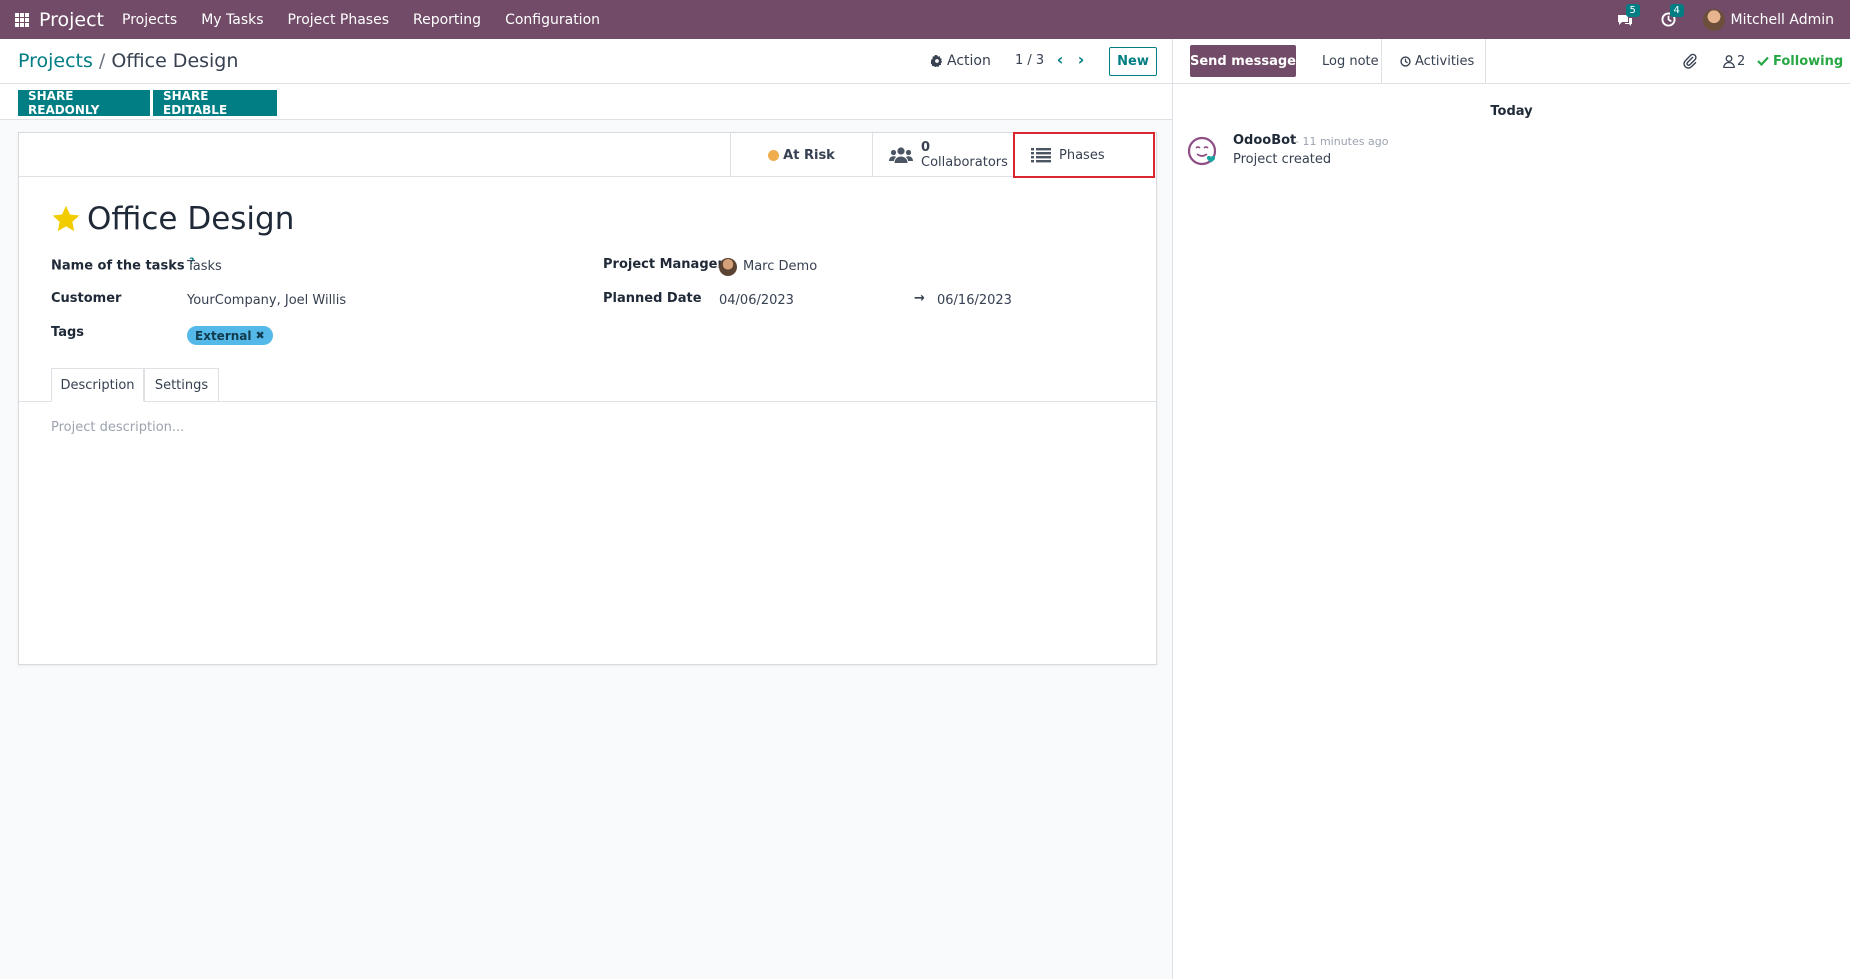 Image resolution: width=1850 pixels, height=979 pixels. What do you see at coordinates (1342, 141) in the screenshot?
I see `message-time: - 11 minutes ago` at bounding box center [1342, 141].